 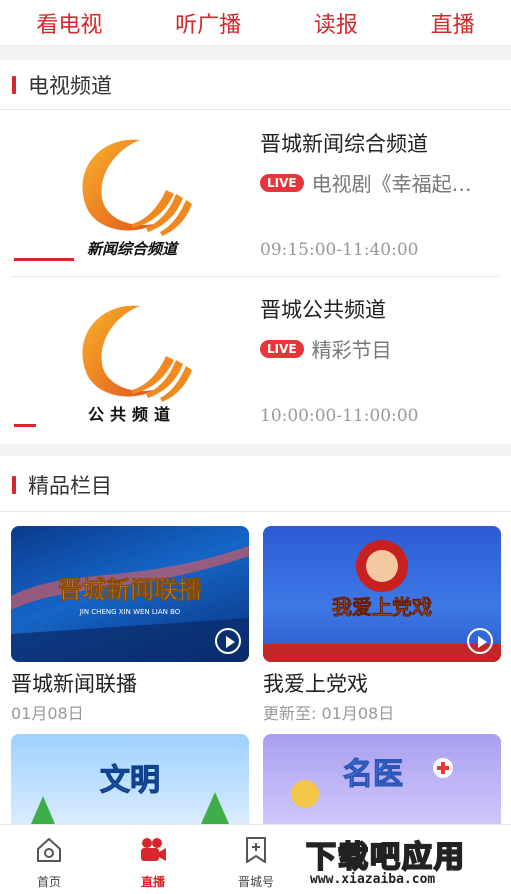 What do you see at coordinates (70, 85) in the screenshot?
I see `section-title: 电视频道` at bounding box center [70, 85].